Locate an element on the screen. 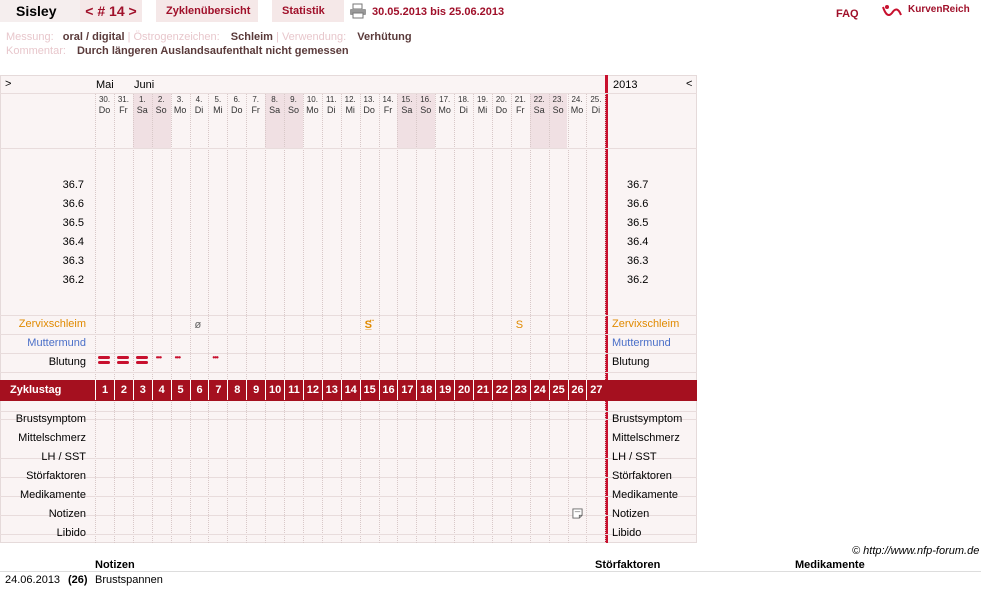 The height and width of the screenshot is (603, 981). note-icon is located at coordinates (577, 513).